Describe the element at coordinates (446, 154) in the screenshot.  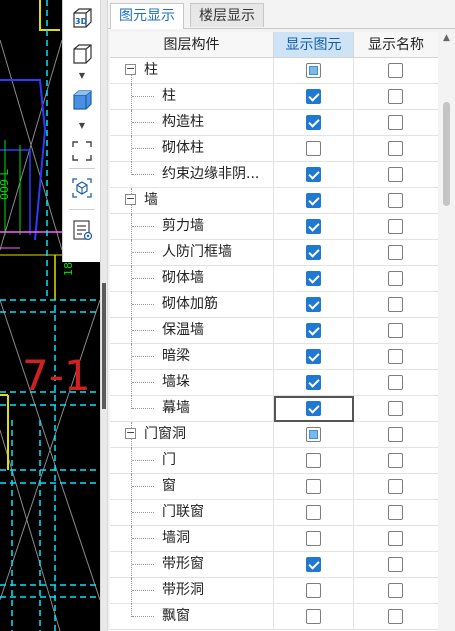
I see `scrollbar-thumb` at that location.